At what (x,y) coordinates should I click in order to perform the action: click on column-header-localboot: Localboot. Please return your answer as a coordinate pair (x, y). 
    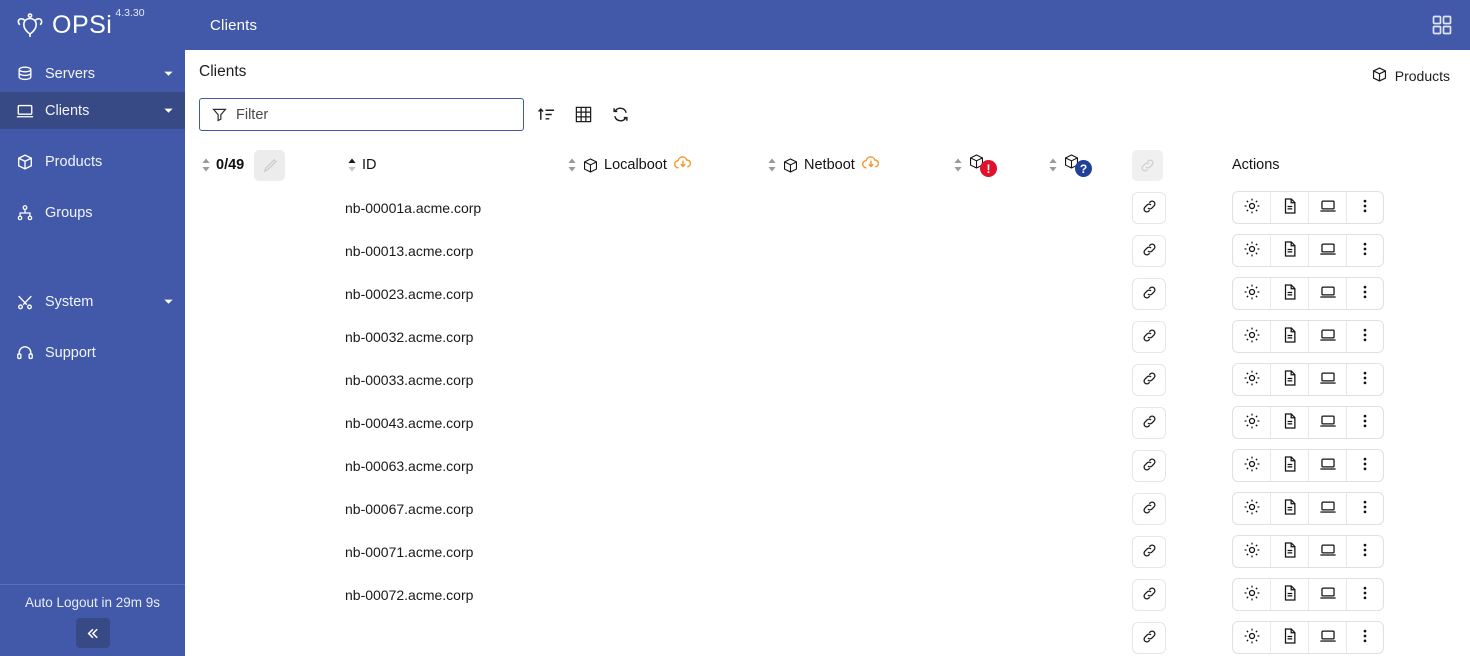
    Looking at the image, I should click on (665, 165).